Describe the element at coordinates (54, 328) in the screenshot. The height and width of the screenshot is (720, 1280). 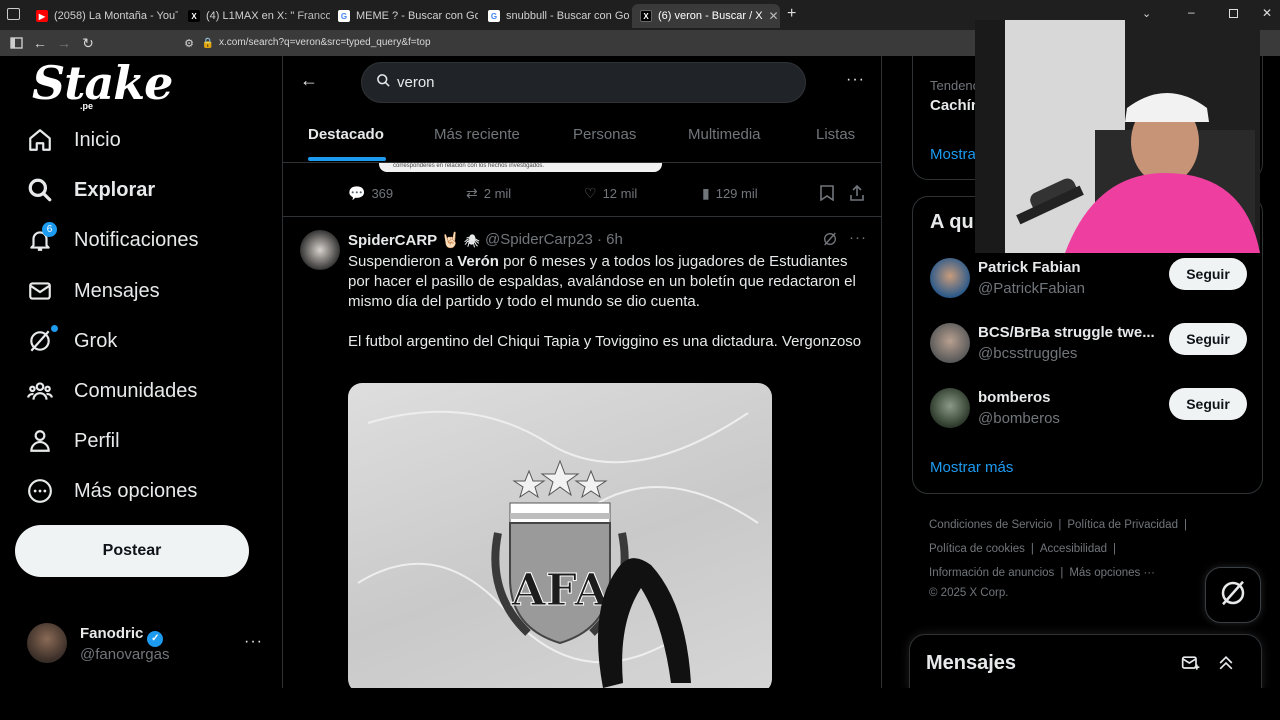
I see `grok-new-dot` at that location.